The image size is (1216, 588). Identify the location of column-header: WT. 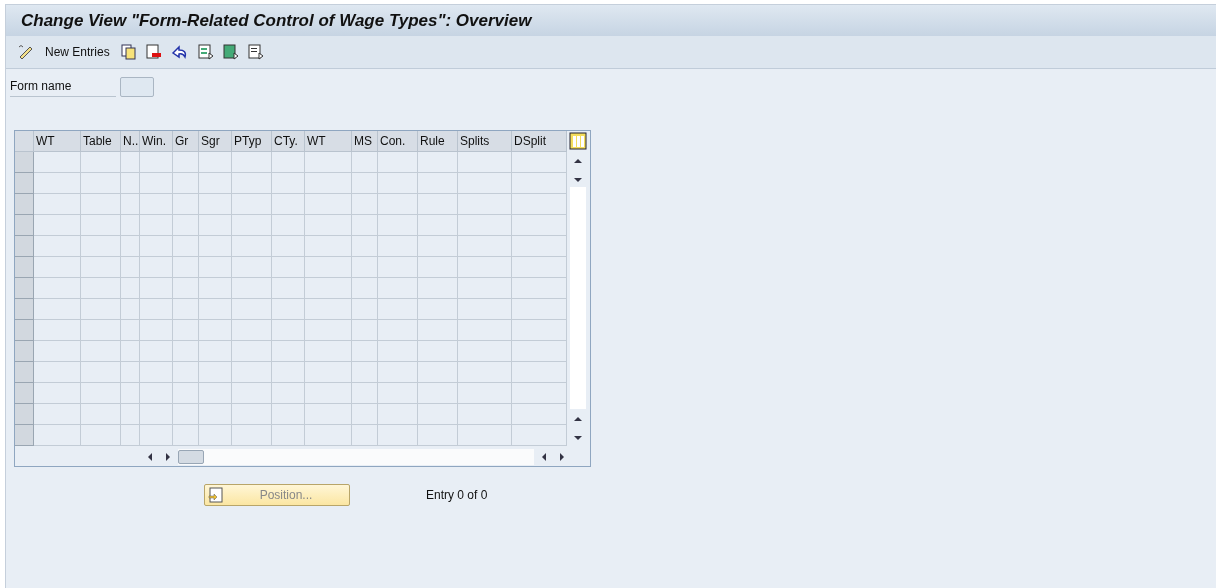
(57, 141).